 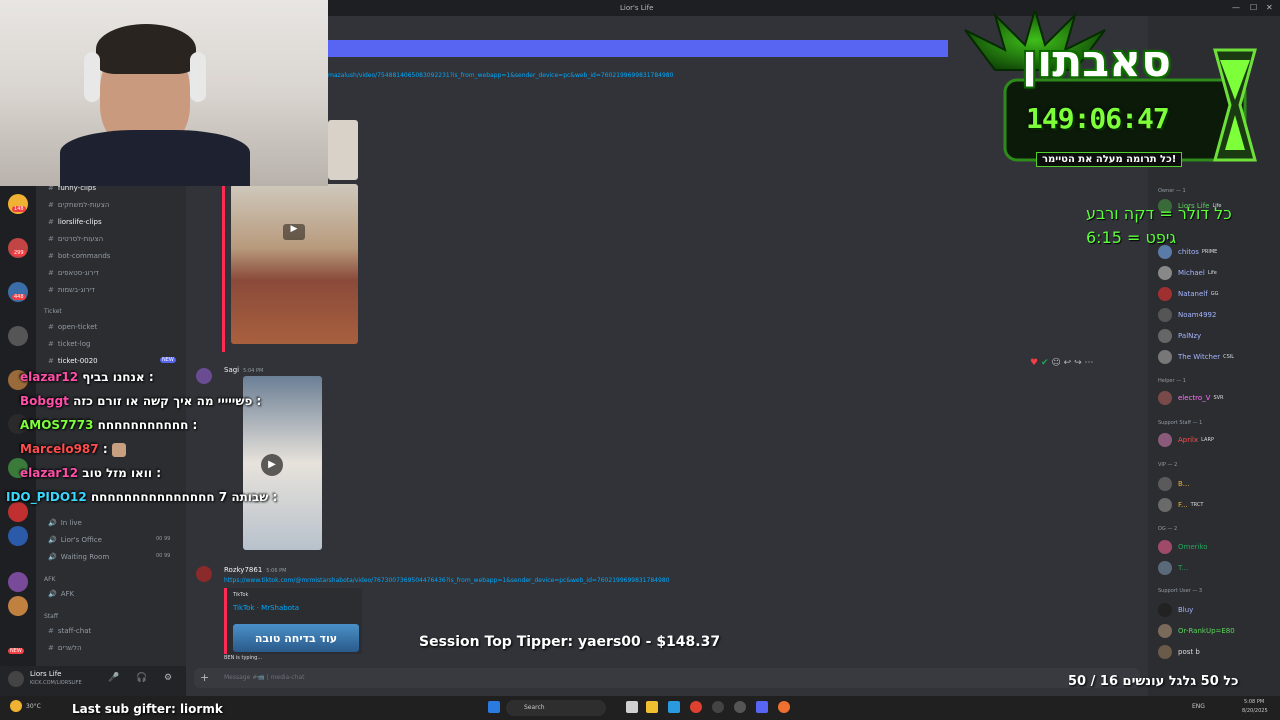 What do you see at coordinates (1153, 681) in the screenshot?
I see `sub-wheel-overlay: כל 50 גלגל עונשים 16 / 50` at bounding box center [1153, 681].